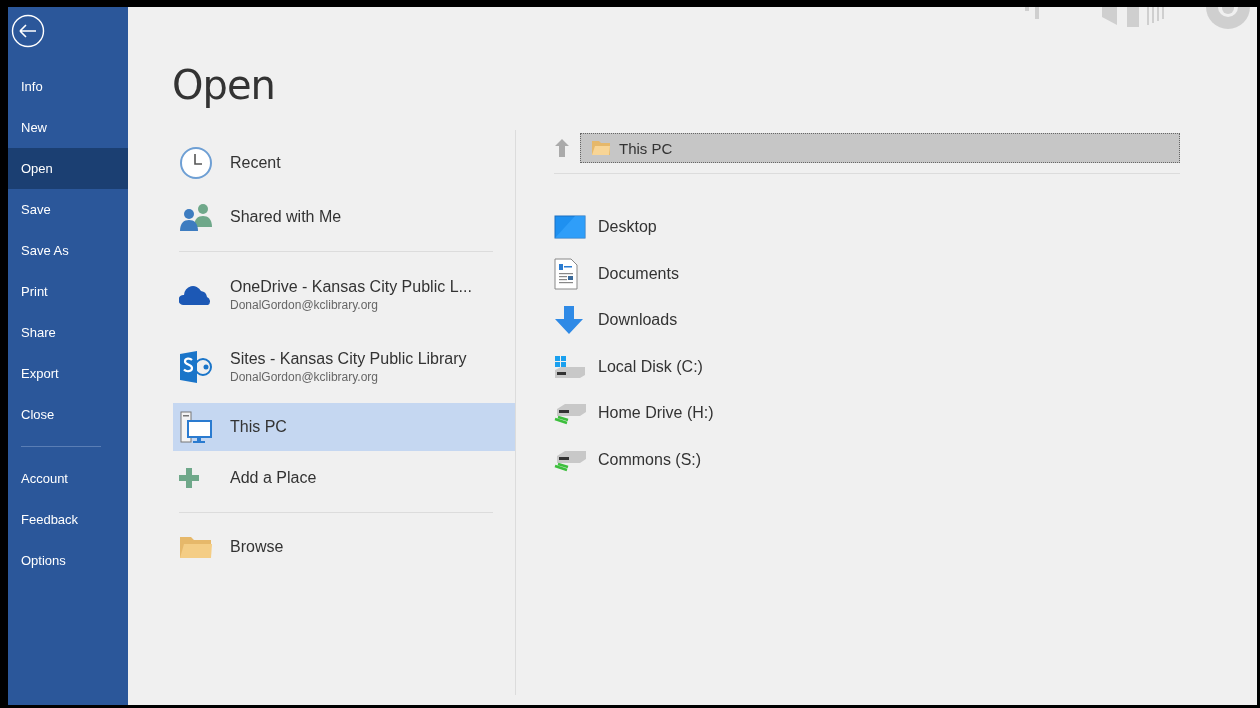 This screenshot has height=708, width=1260. What do you see at coordinates (344, 547) in the screenshot?
I see `place-item: Browse` at bounding box center [344, 547].